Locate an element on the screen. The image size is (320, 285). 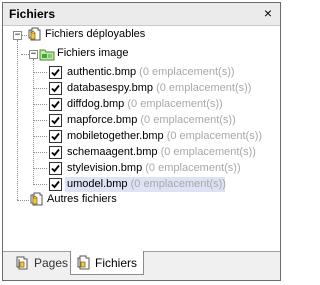
file-row: diffdog.bmp (0 emplacement(s)) is located at coordinates (159, 105).